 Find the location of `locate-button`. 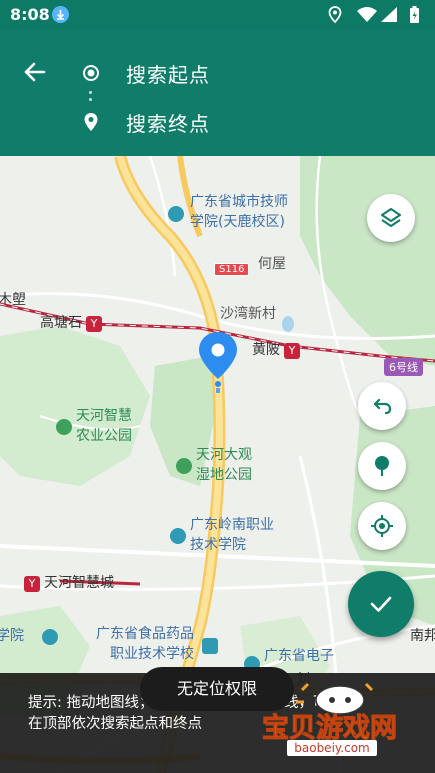

locate-button is located at coordinates (382, 526).